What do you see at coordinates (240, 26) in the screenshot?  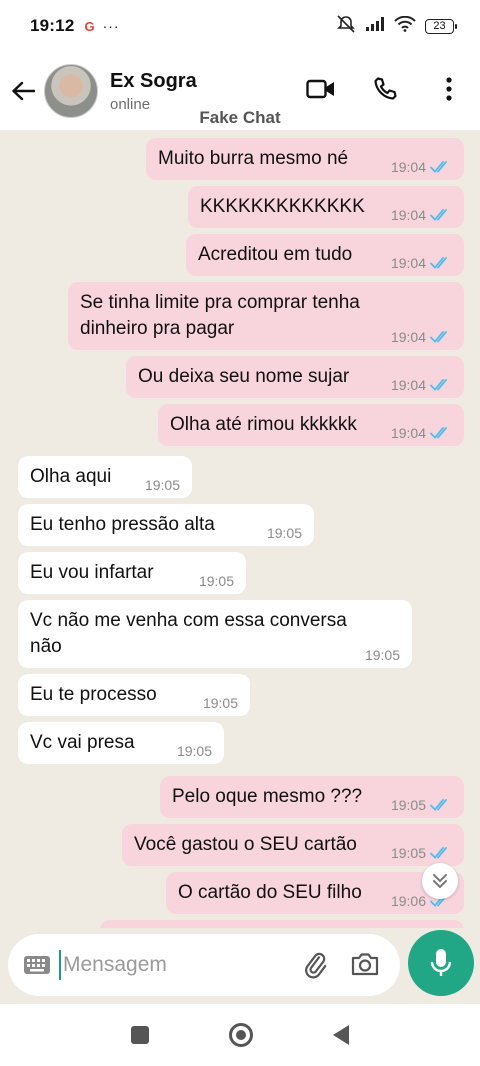 I see `status-bar: 19:12 G ··· 23` at bounding box center [240, 26].